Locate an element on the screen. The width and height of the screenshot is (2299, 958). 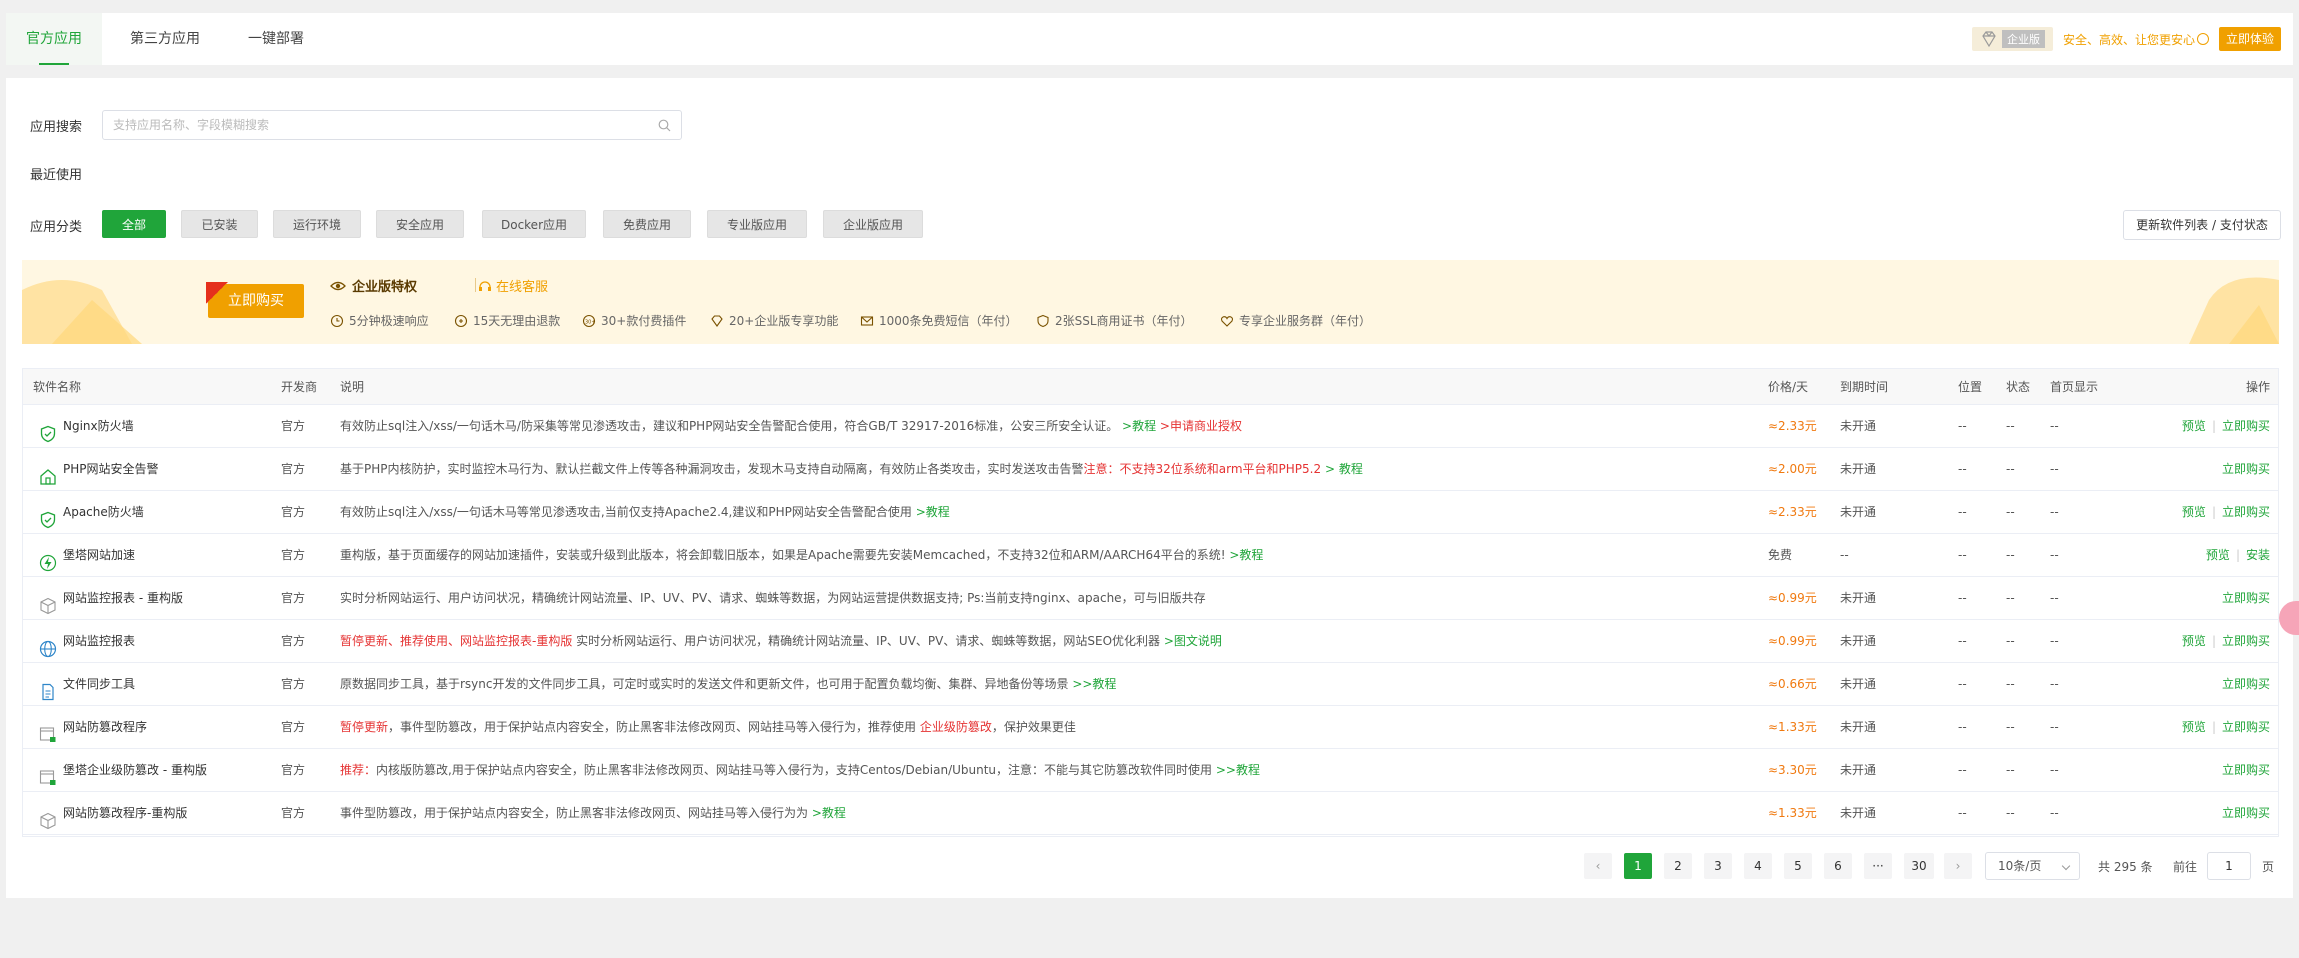
operations: 预览 | 安装 is located at coordinates (2238, 555).